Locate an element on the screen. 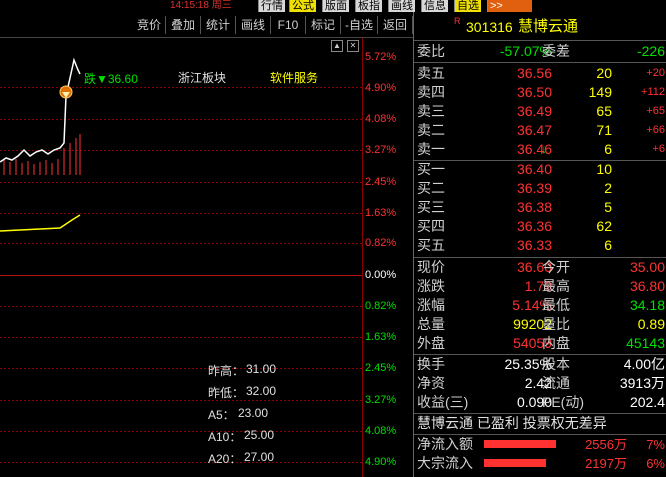 The height and width of the screenshot is (477, 666). stat-label: 最高 is located at coordinates (556, 286).